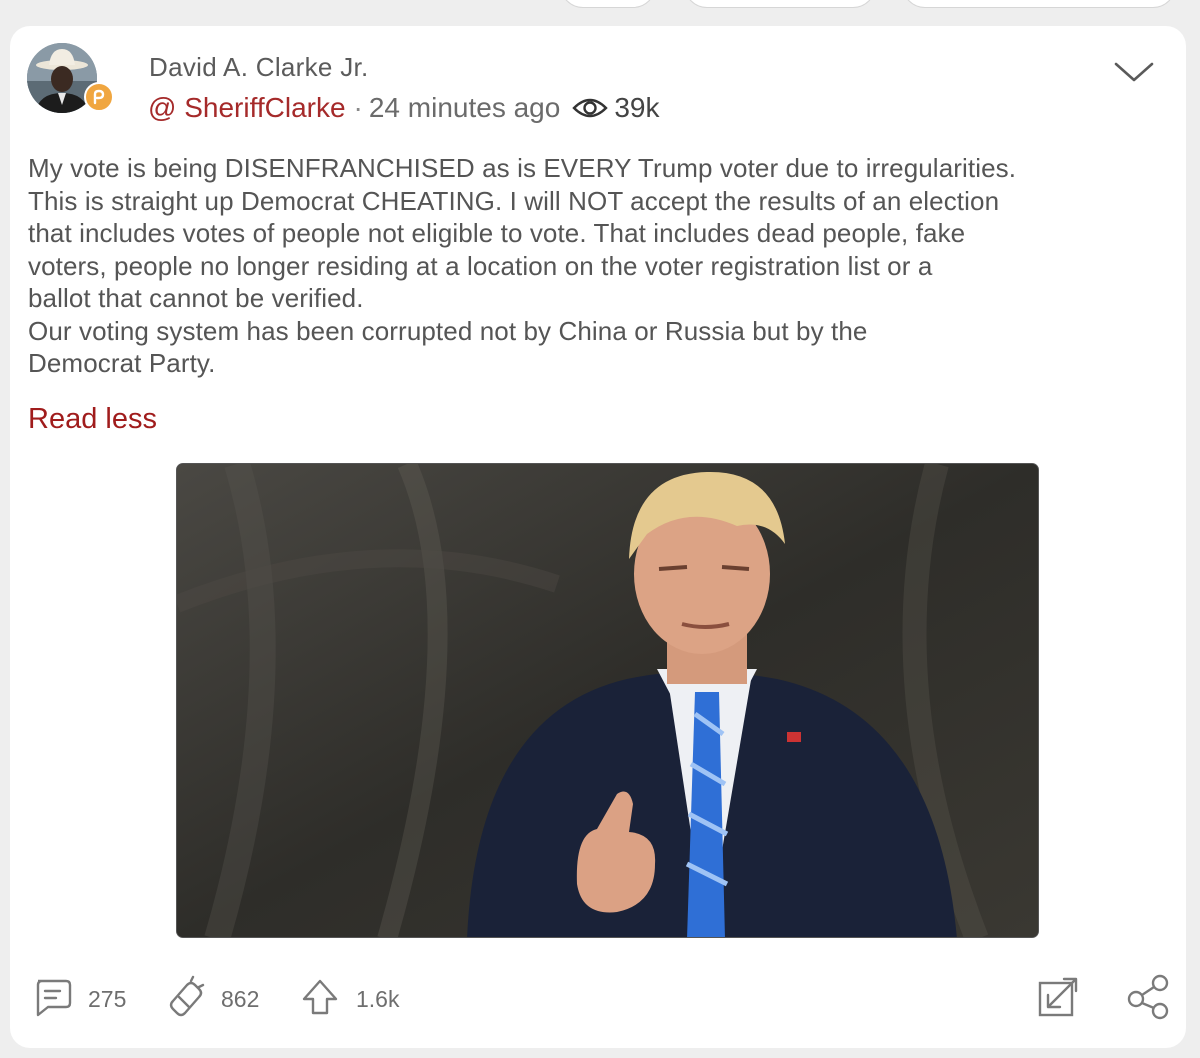 The image size is (1200, 1058). What do you see at coordinates (605, 999) in the screenshot?
I see `action-bar: 275 862 1.6k` at bounding box center [605, 999].